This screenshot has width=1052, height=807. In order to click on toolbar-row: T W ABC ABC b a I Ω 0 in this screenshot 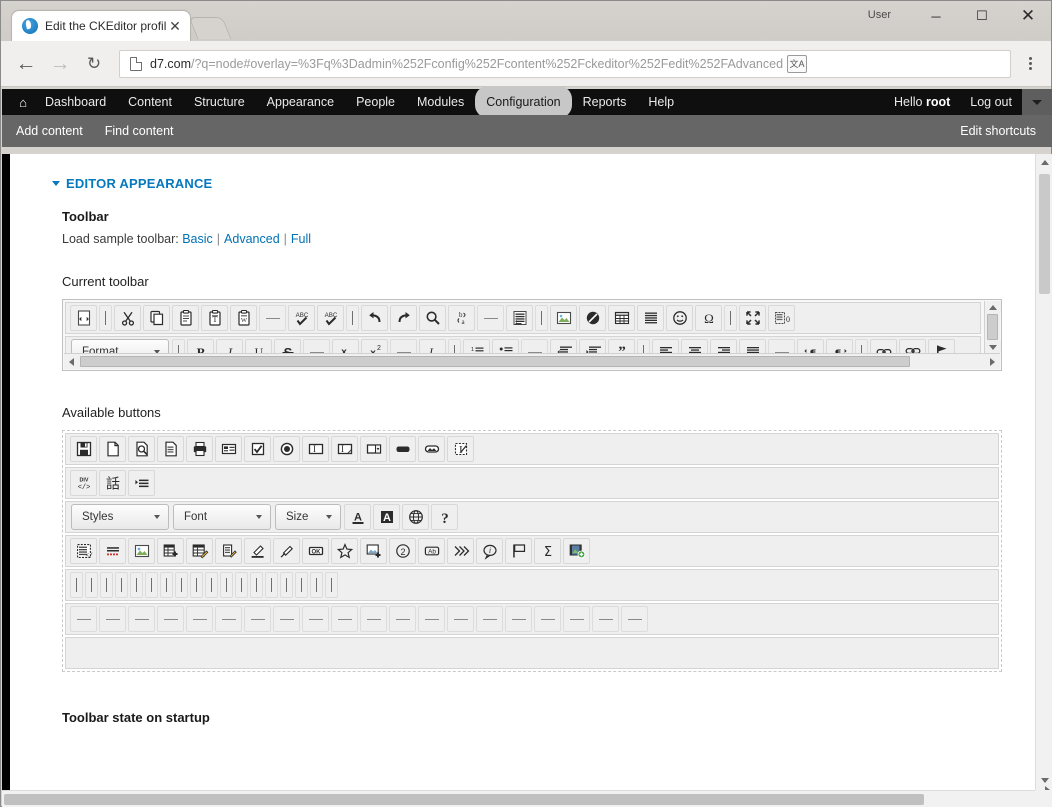, I will do `click(523, 318)`.